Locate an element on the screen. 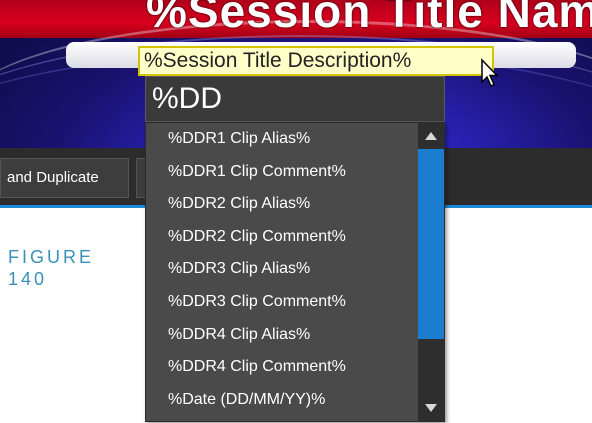  session-title-name-text: %Session Title Name is located at coordinates (369, 19).